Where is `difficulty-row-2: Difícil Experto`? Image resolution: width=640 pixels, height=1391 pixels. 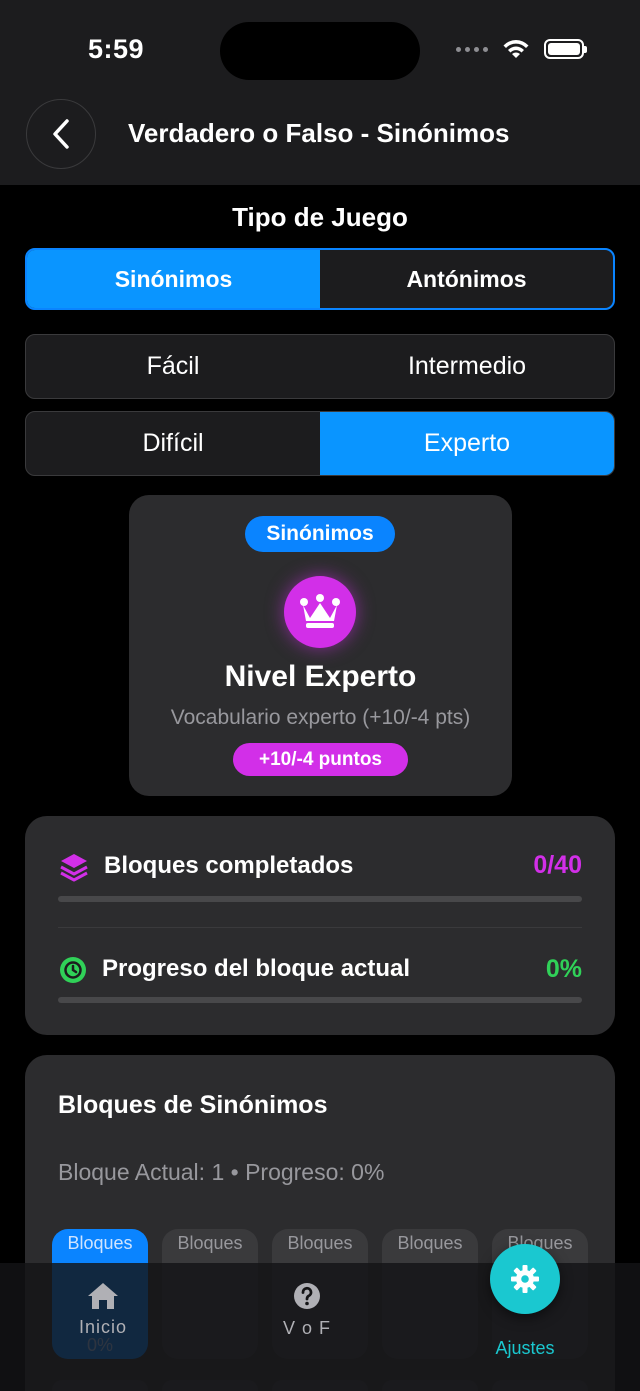 difficulty-row-2: Difícil Experto is located at coordinates (320, 443).